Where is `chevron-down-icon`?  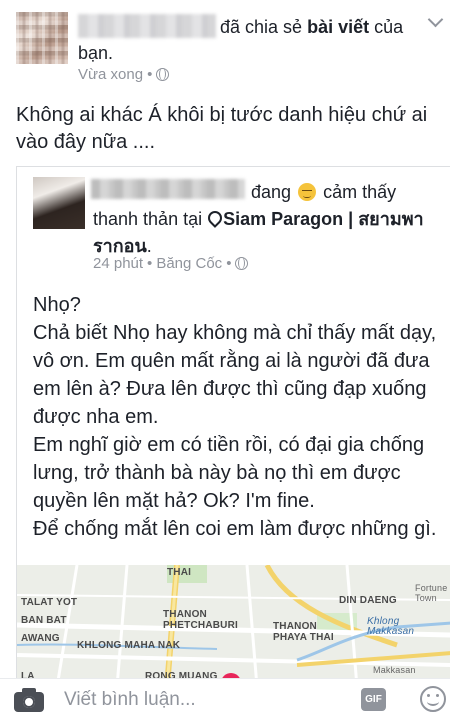 chevron-down-icon is located at coordinates (435, 21).